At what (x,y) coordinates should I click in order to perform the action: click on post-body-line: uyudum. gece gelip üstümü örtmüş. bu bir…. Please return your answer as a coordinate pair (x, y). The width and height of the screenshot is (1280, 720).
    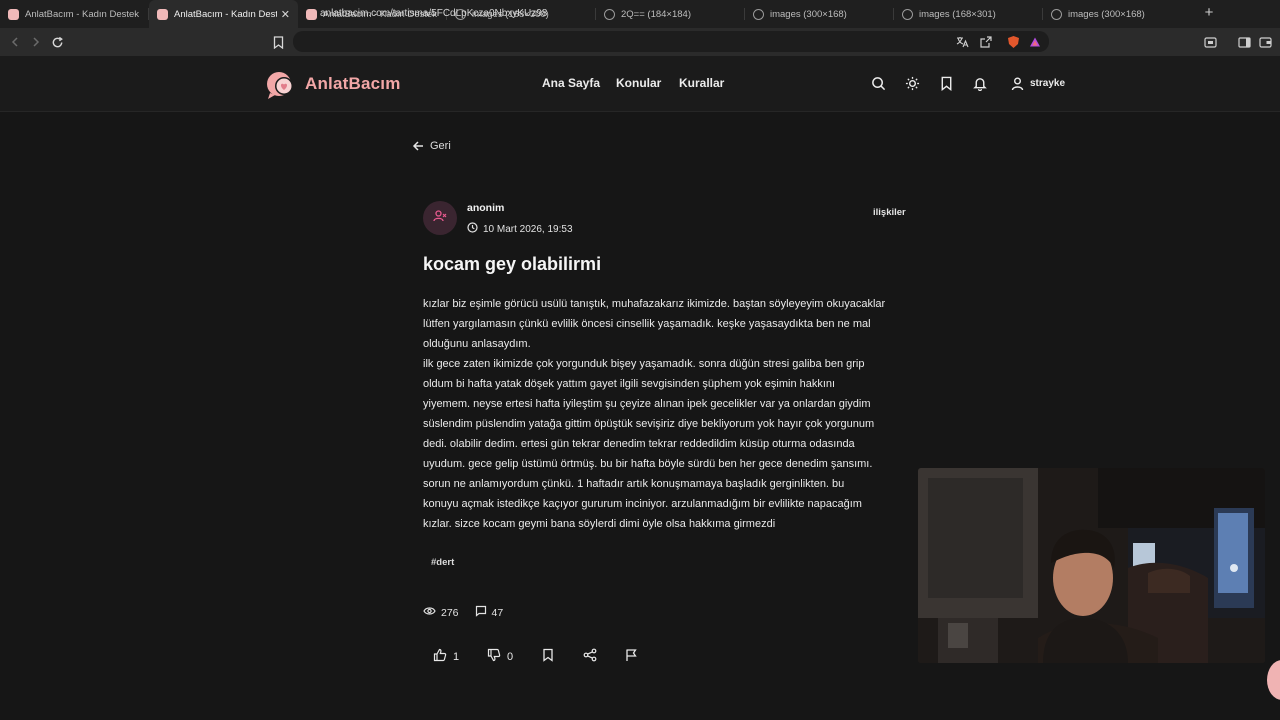
    Looking at the image, I should click on (648, 464).